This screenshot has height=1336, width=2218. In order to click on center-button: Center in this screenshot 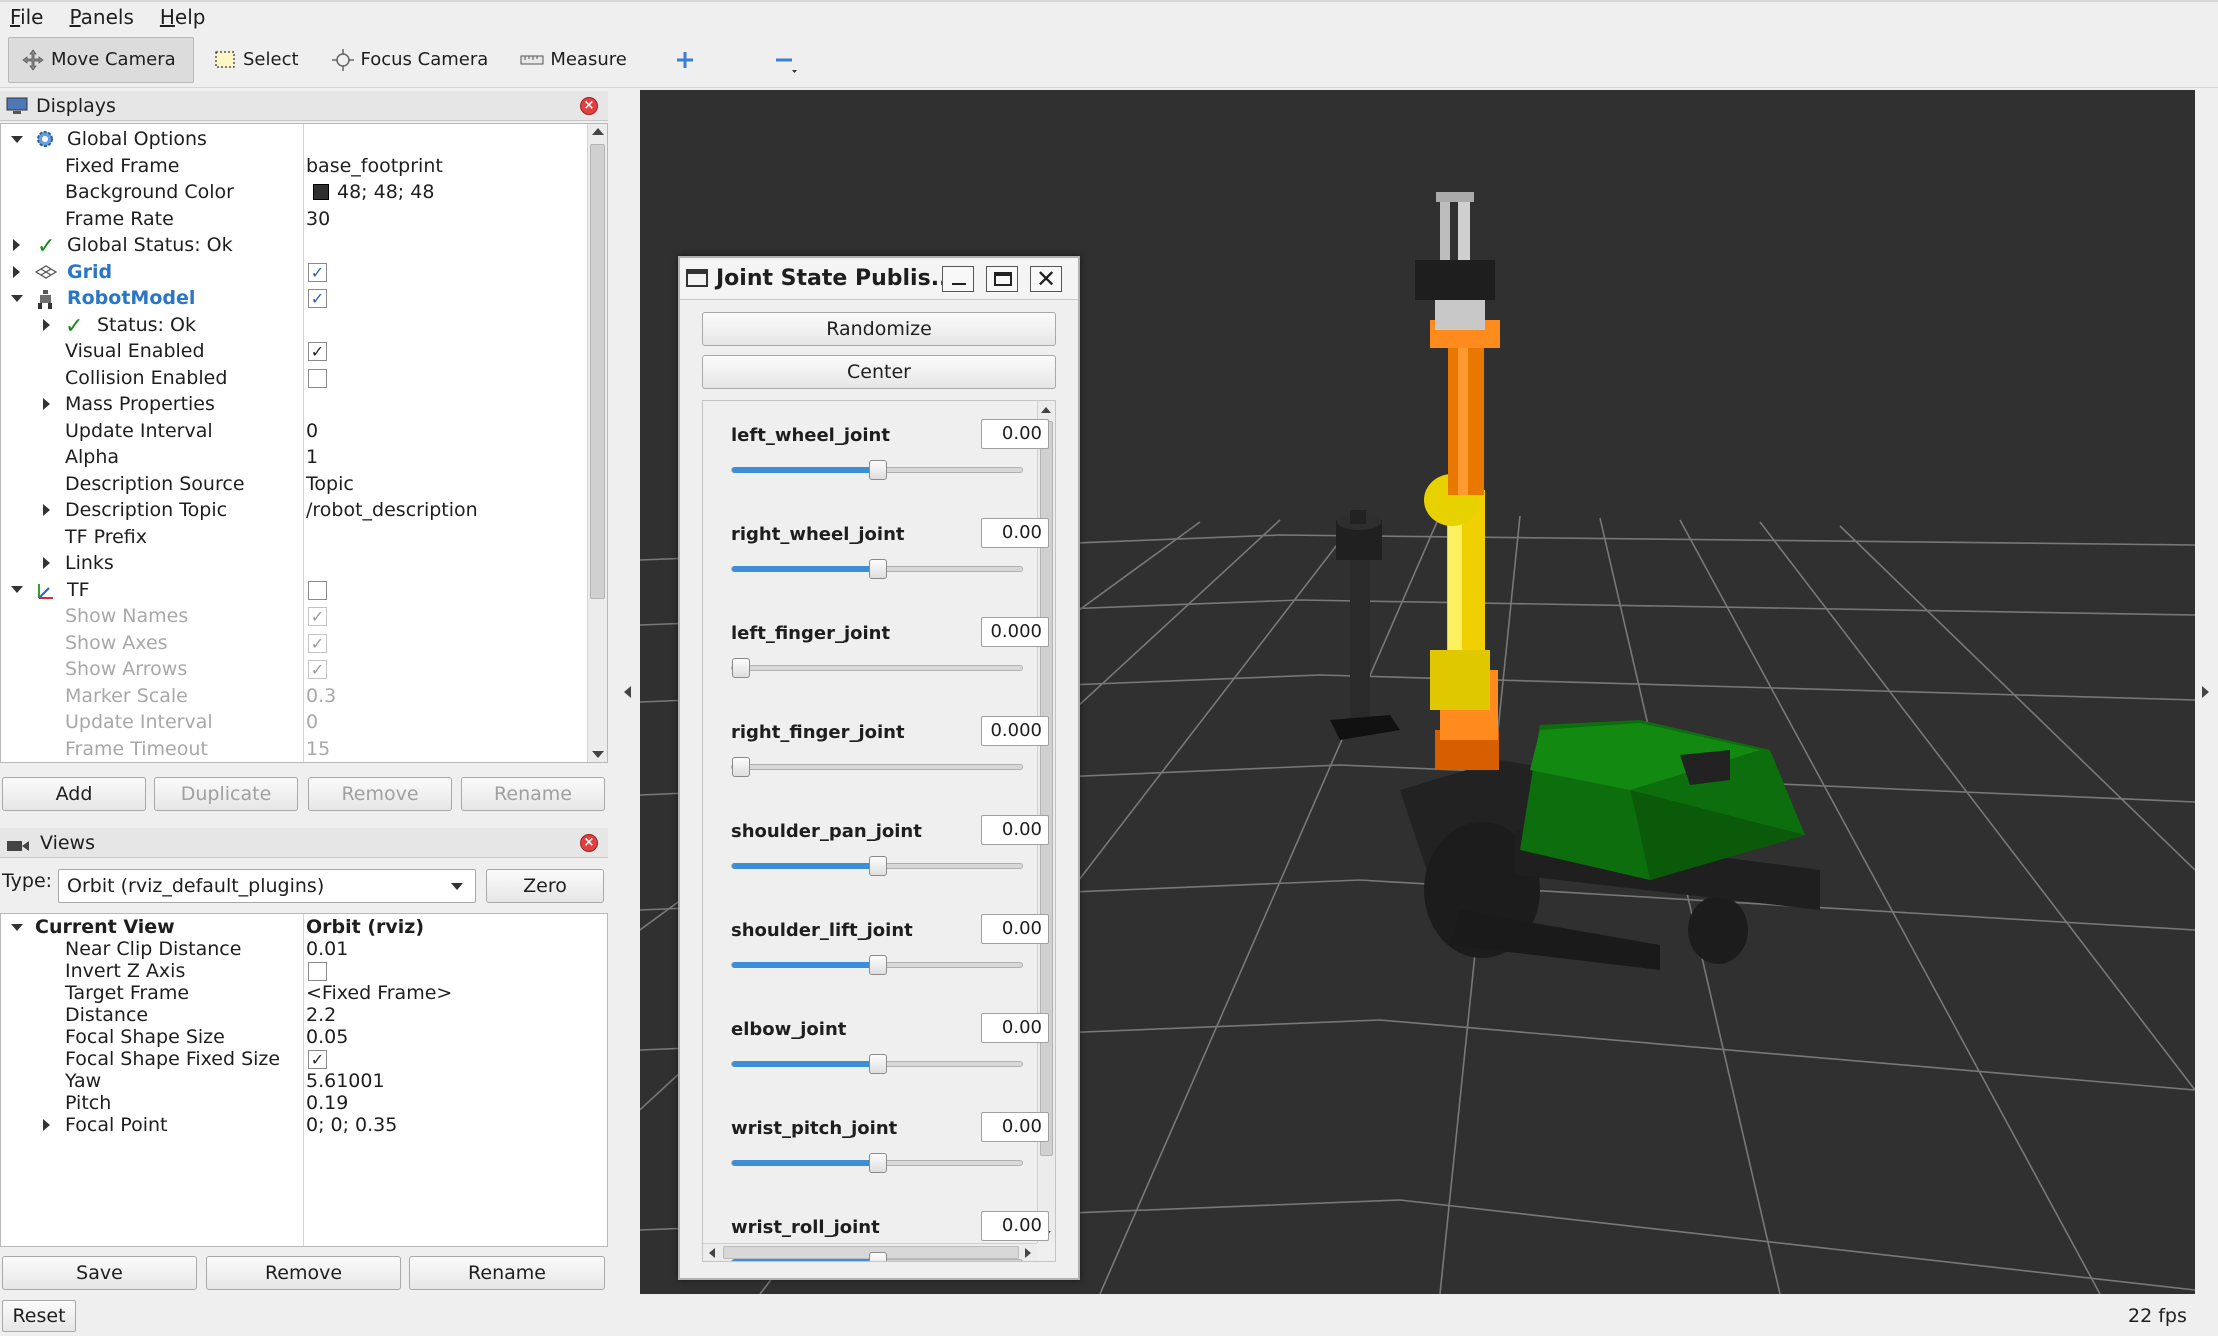, I will do `click(879, 372)`.